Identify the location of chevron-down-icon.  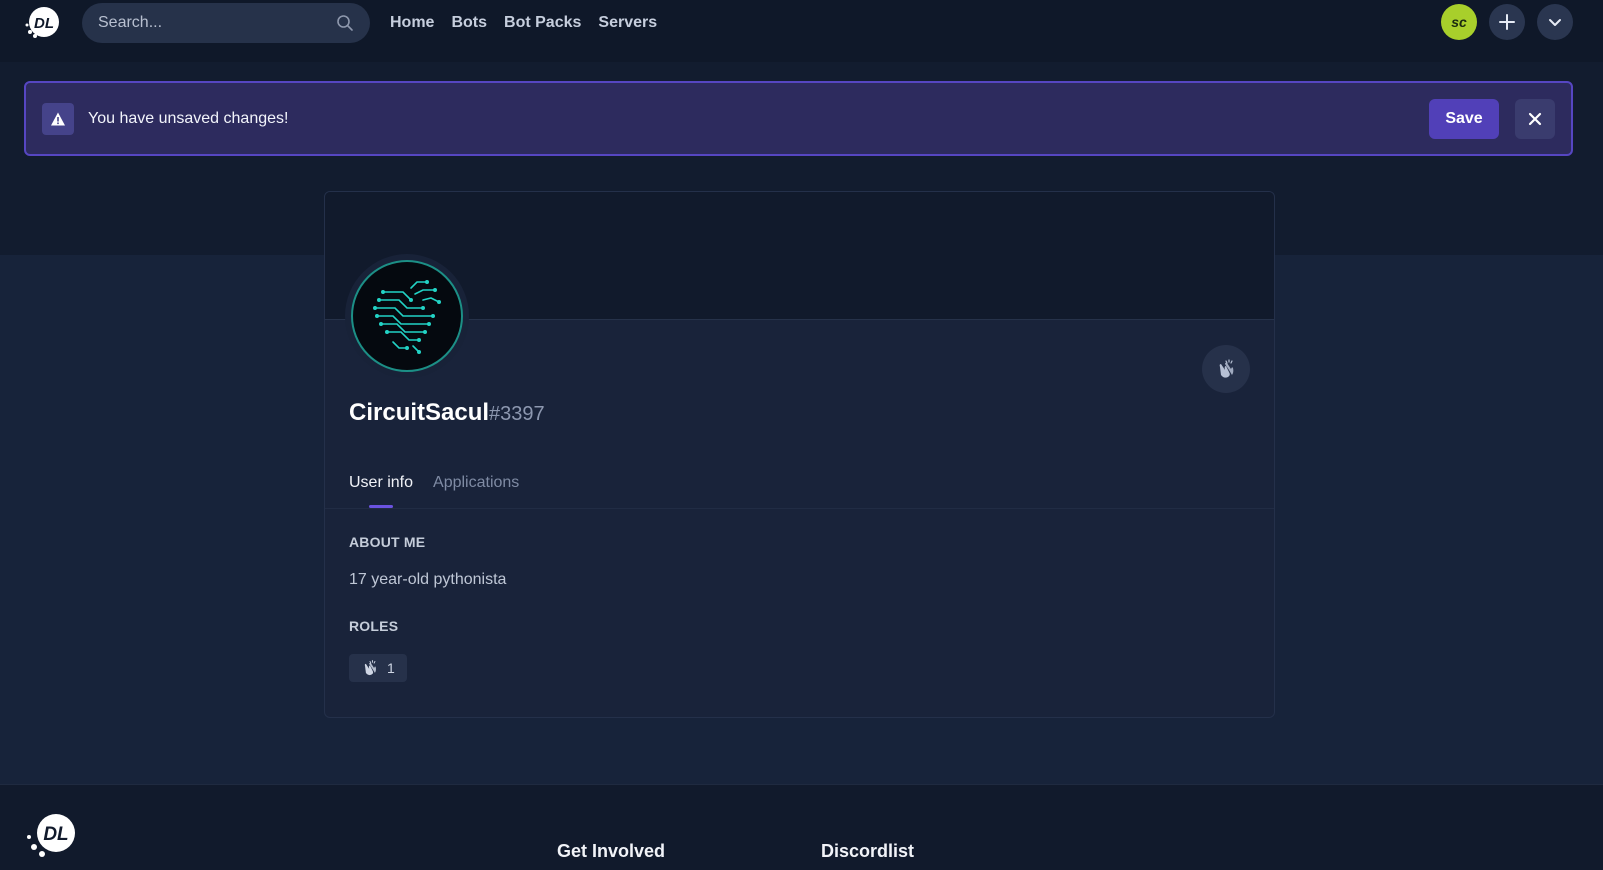
(1555, 22).